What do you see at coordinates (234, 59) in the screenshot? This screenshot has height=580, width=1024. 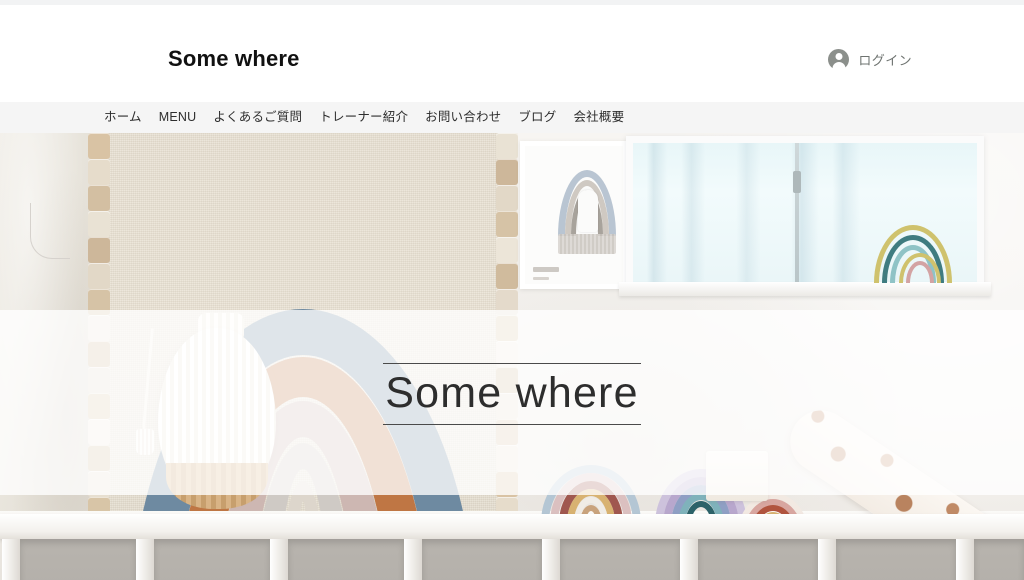 I see `site-logo: Some where` at bounding box center [234, 59].